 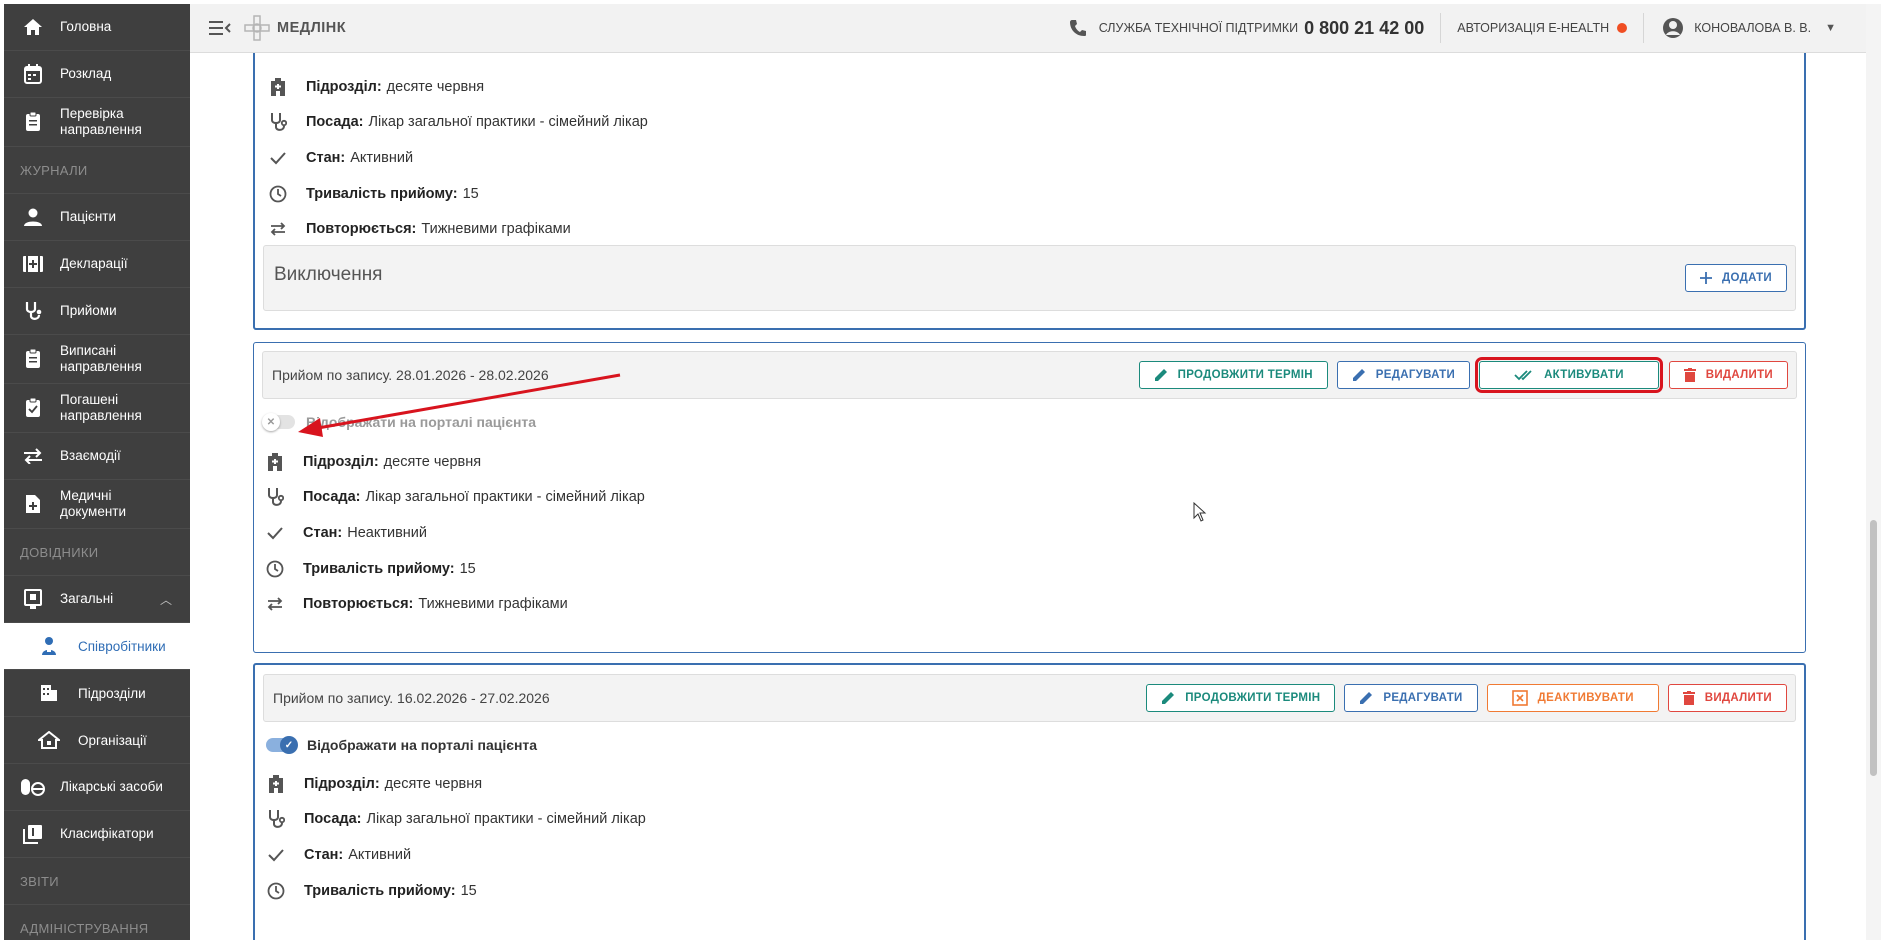 What do you see at coordinates (97, 311) in the screenshot?
I see `sidebar-item-appointments: Прийоми` at bounding box center [97, 311].